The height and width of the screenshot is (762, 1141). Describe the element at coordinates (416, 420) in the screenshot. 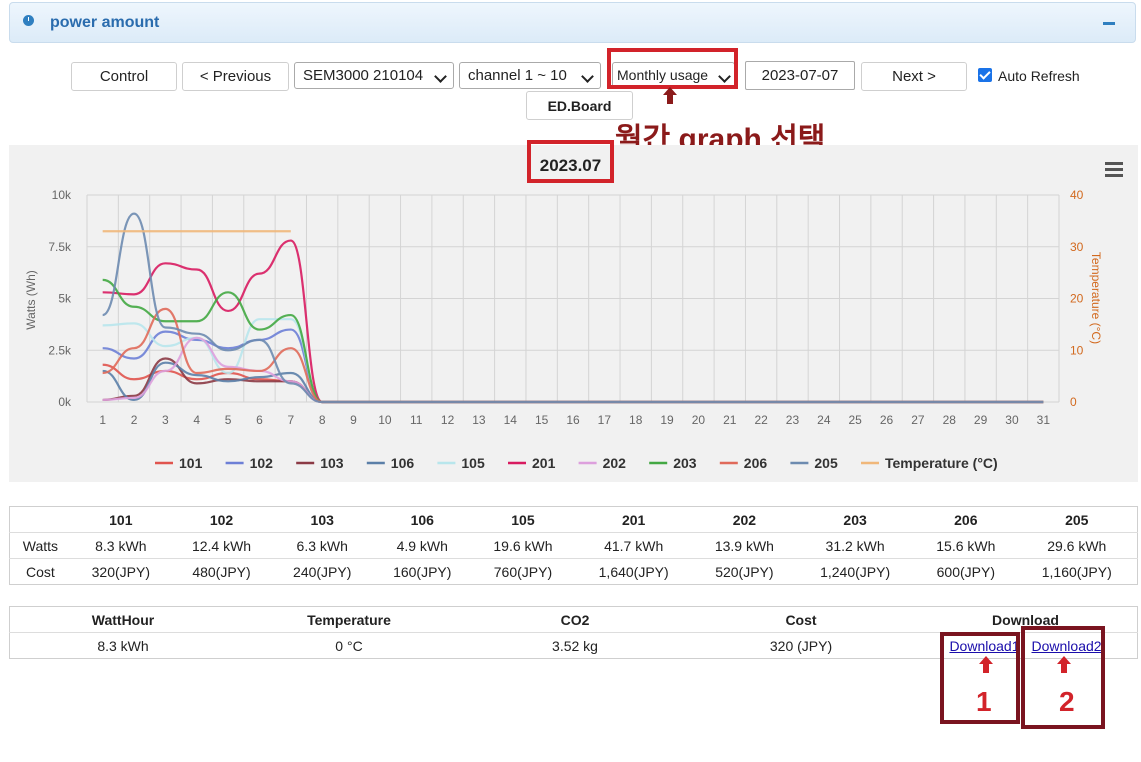

I see `x-tick-label: 11` at that location.